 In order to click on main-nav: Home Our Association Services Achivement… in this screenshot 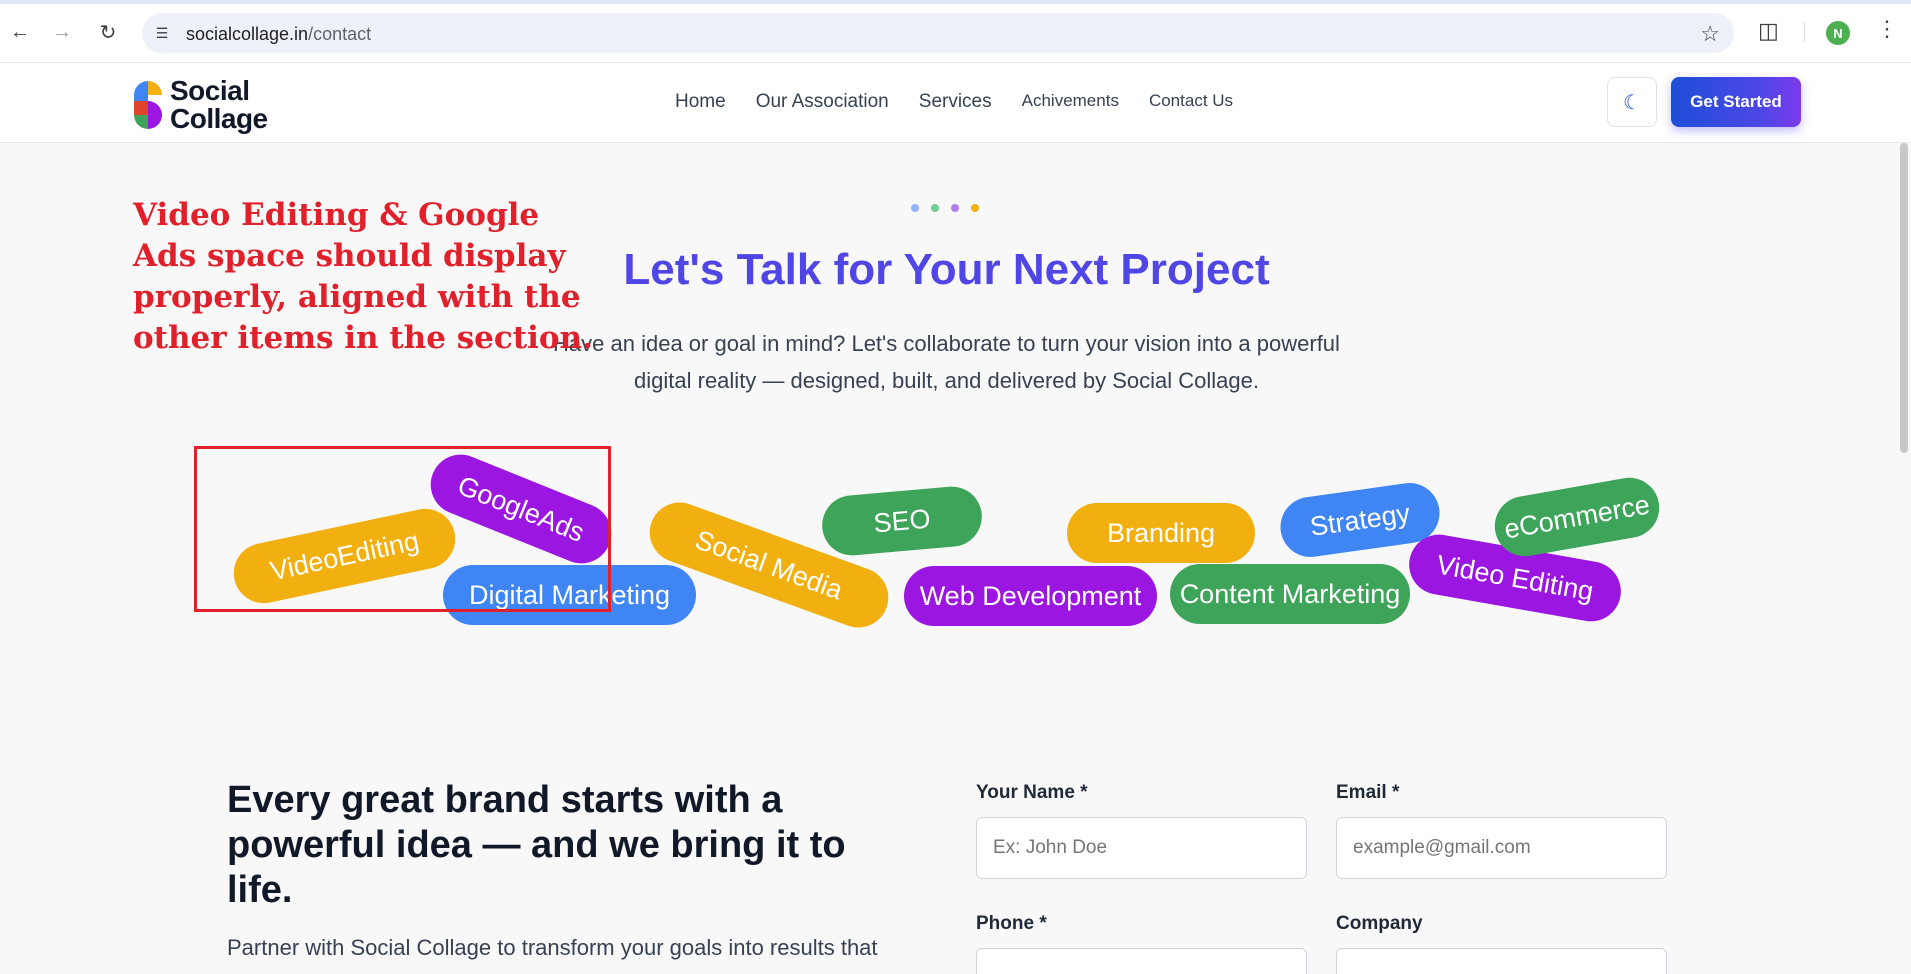, I will do `click(954, 102)`.